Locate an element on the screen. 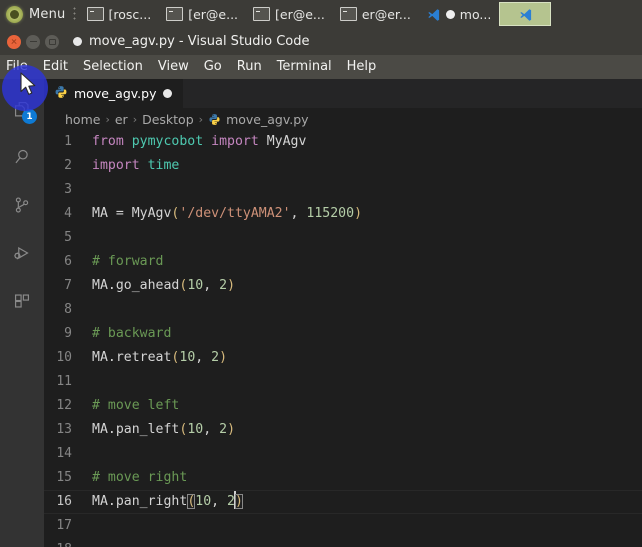  menu-item-file: File is located at coordinates (17, 67).